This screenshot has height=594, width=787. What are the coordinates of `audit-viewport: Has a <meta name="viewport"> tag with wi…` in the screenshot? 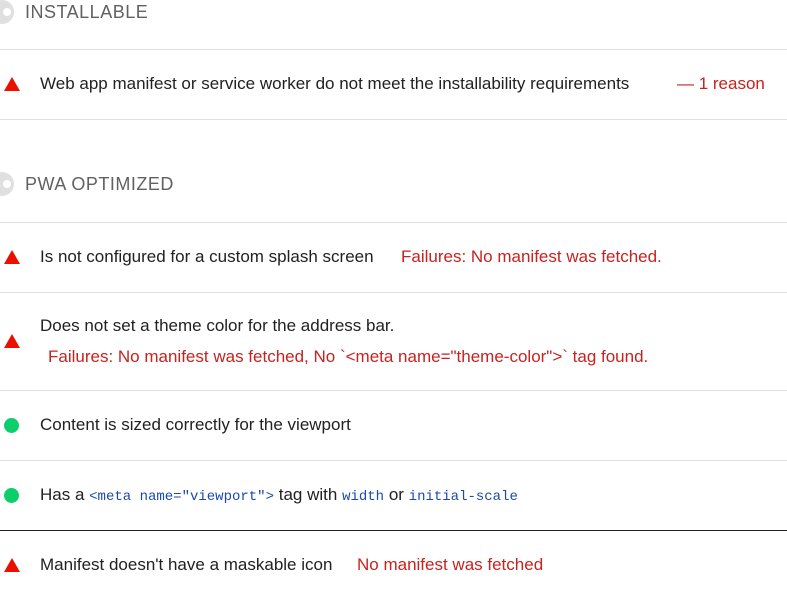 It's located at (393, 495).